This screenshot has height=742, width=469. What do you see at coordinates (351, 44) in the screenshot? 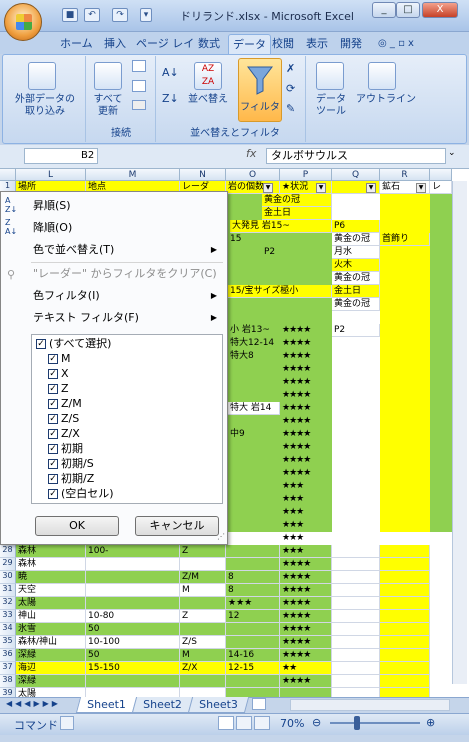
I see `tab-developer: 開発` at bounding box center [351, 44].